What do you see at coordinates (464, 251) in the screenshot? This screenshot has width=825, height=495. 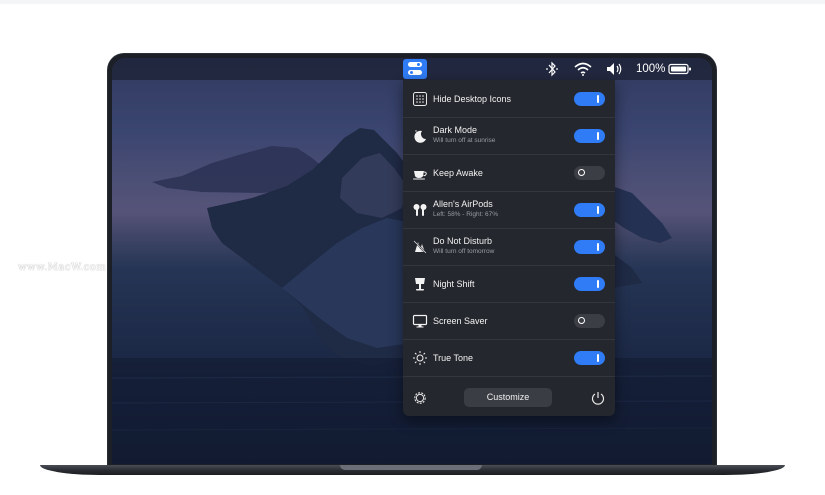 I see `toggle-subtitle: Will turn off tomorrow` at bounding box center [464, 251].